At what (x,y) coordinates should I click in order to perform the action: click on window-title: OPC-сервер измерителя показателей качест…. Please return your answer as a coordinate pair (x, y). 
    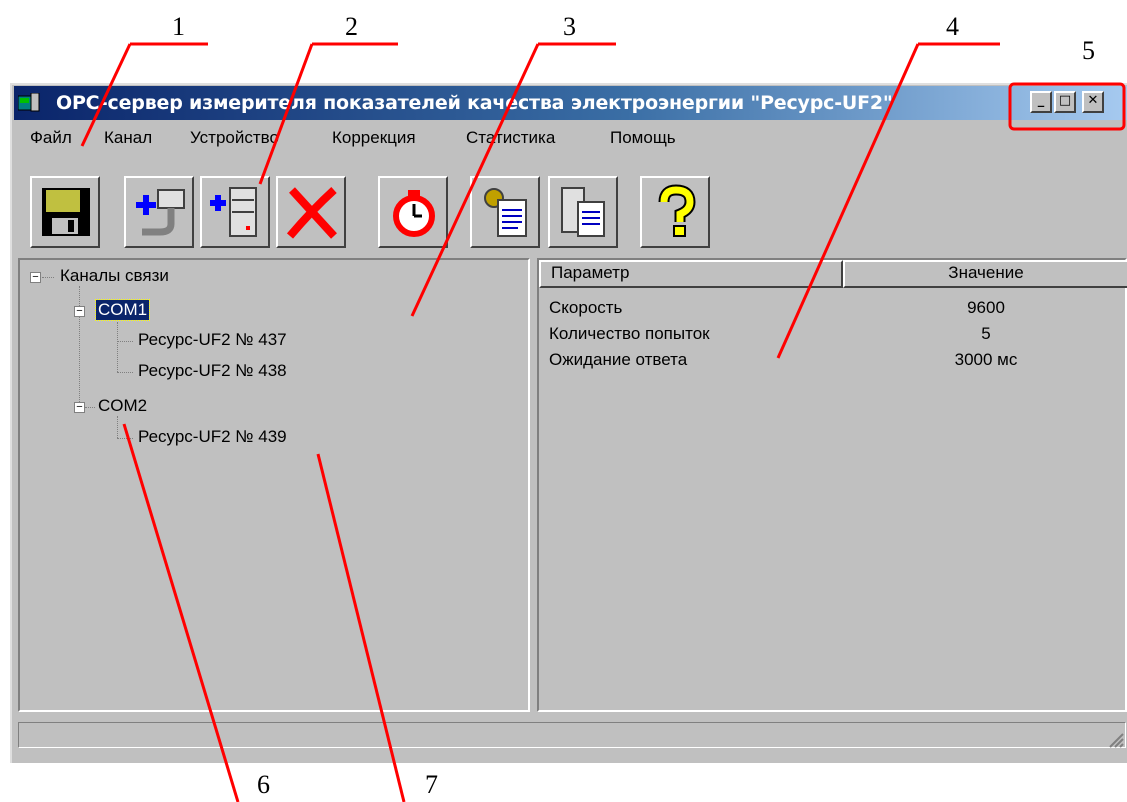
    Looking at the image, I should click on (474, 103).